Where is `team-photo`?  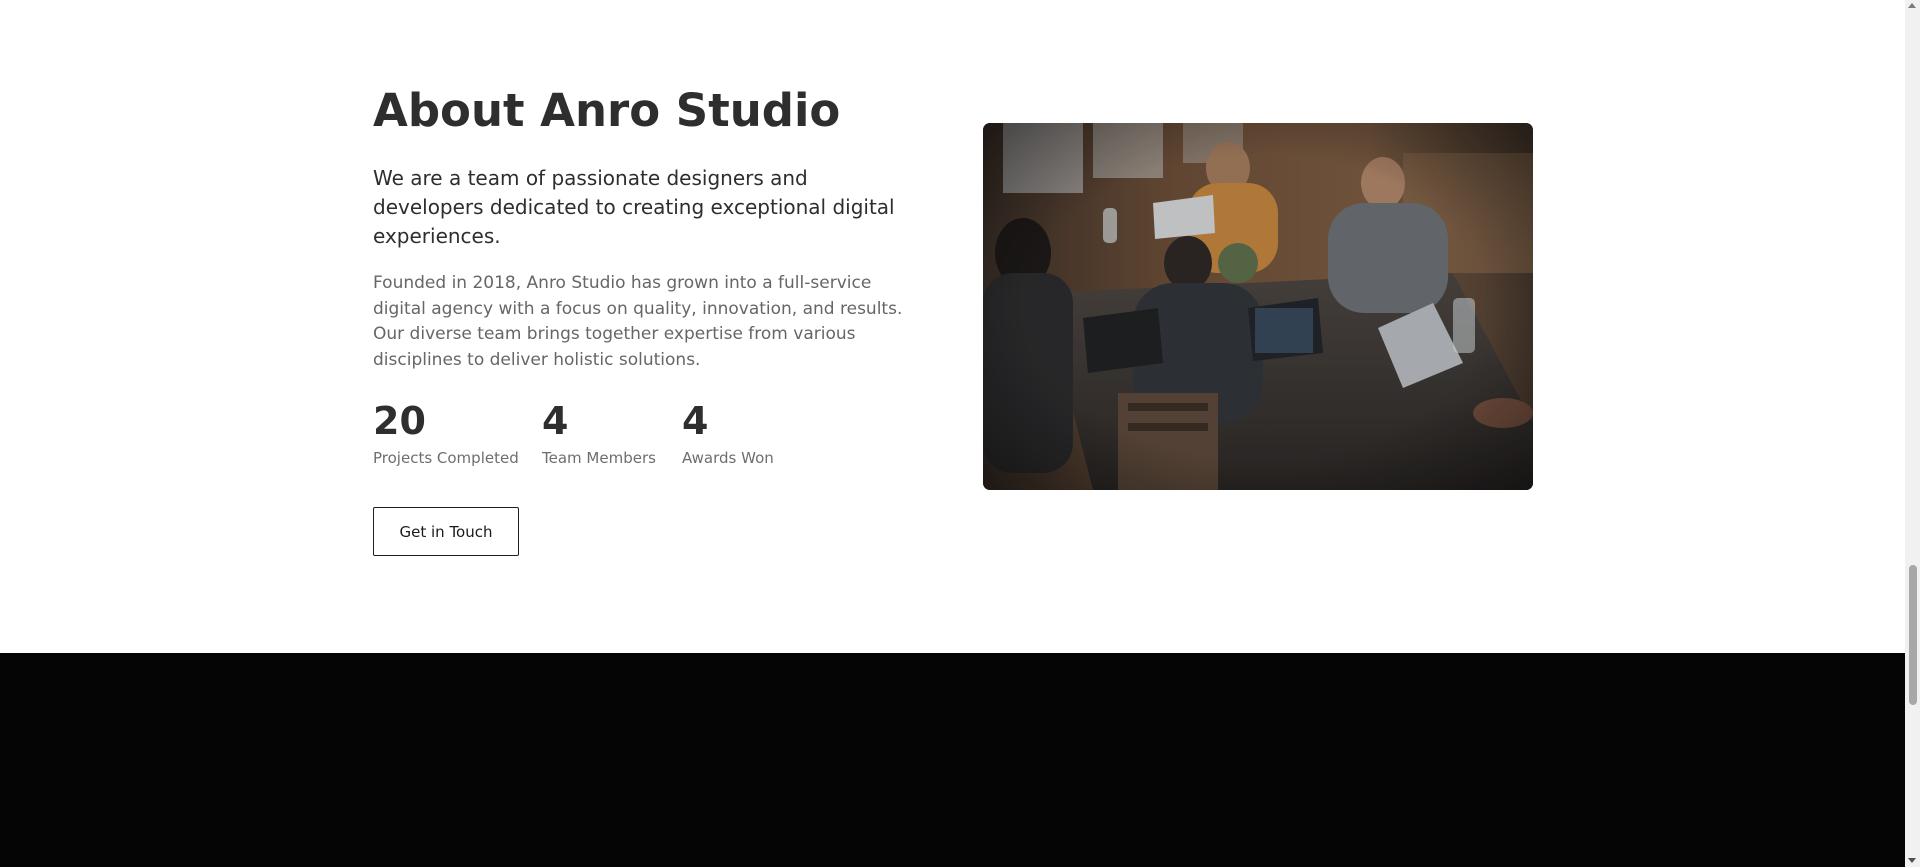 team-photo is located at coordinates (1258, 306).